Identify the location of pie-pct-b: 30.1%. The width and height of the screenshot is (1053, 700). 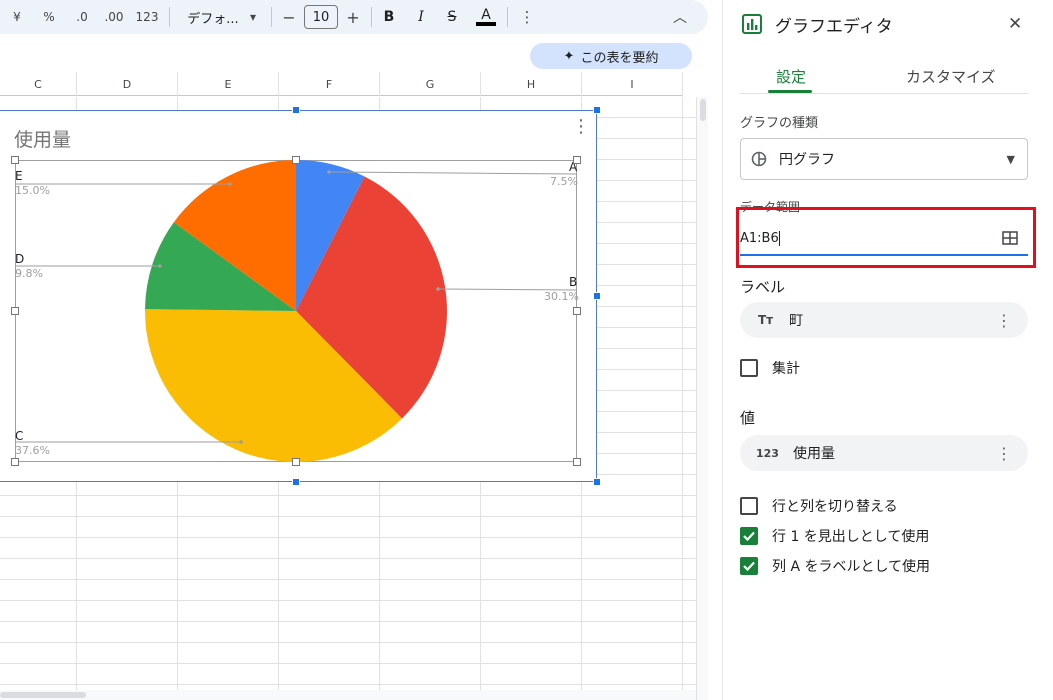
(561, 296).